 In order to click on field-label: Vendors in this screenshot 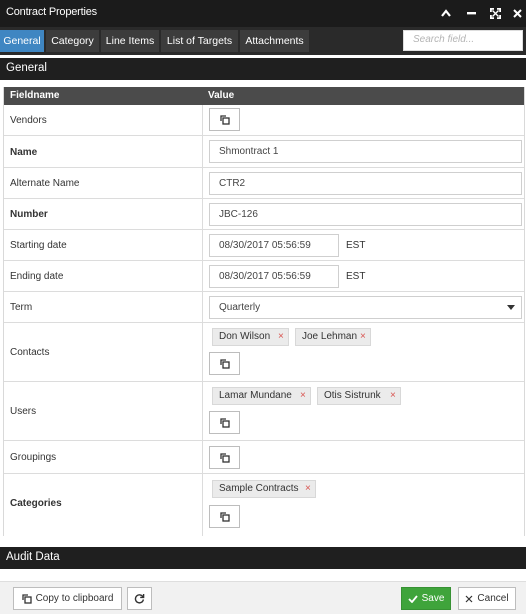, I will do `click(28, 120)`.